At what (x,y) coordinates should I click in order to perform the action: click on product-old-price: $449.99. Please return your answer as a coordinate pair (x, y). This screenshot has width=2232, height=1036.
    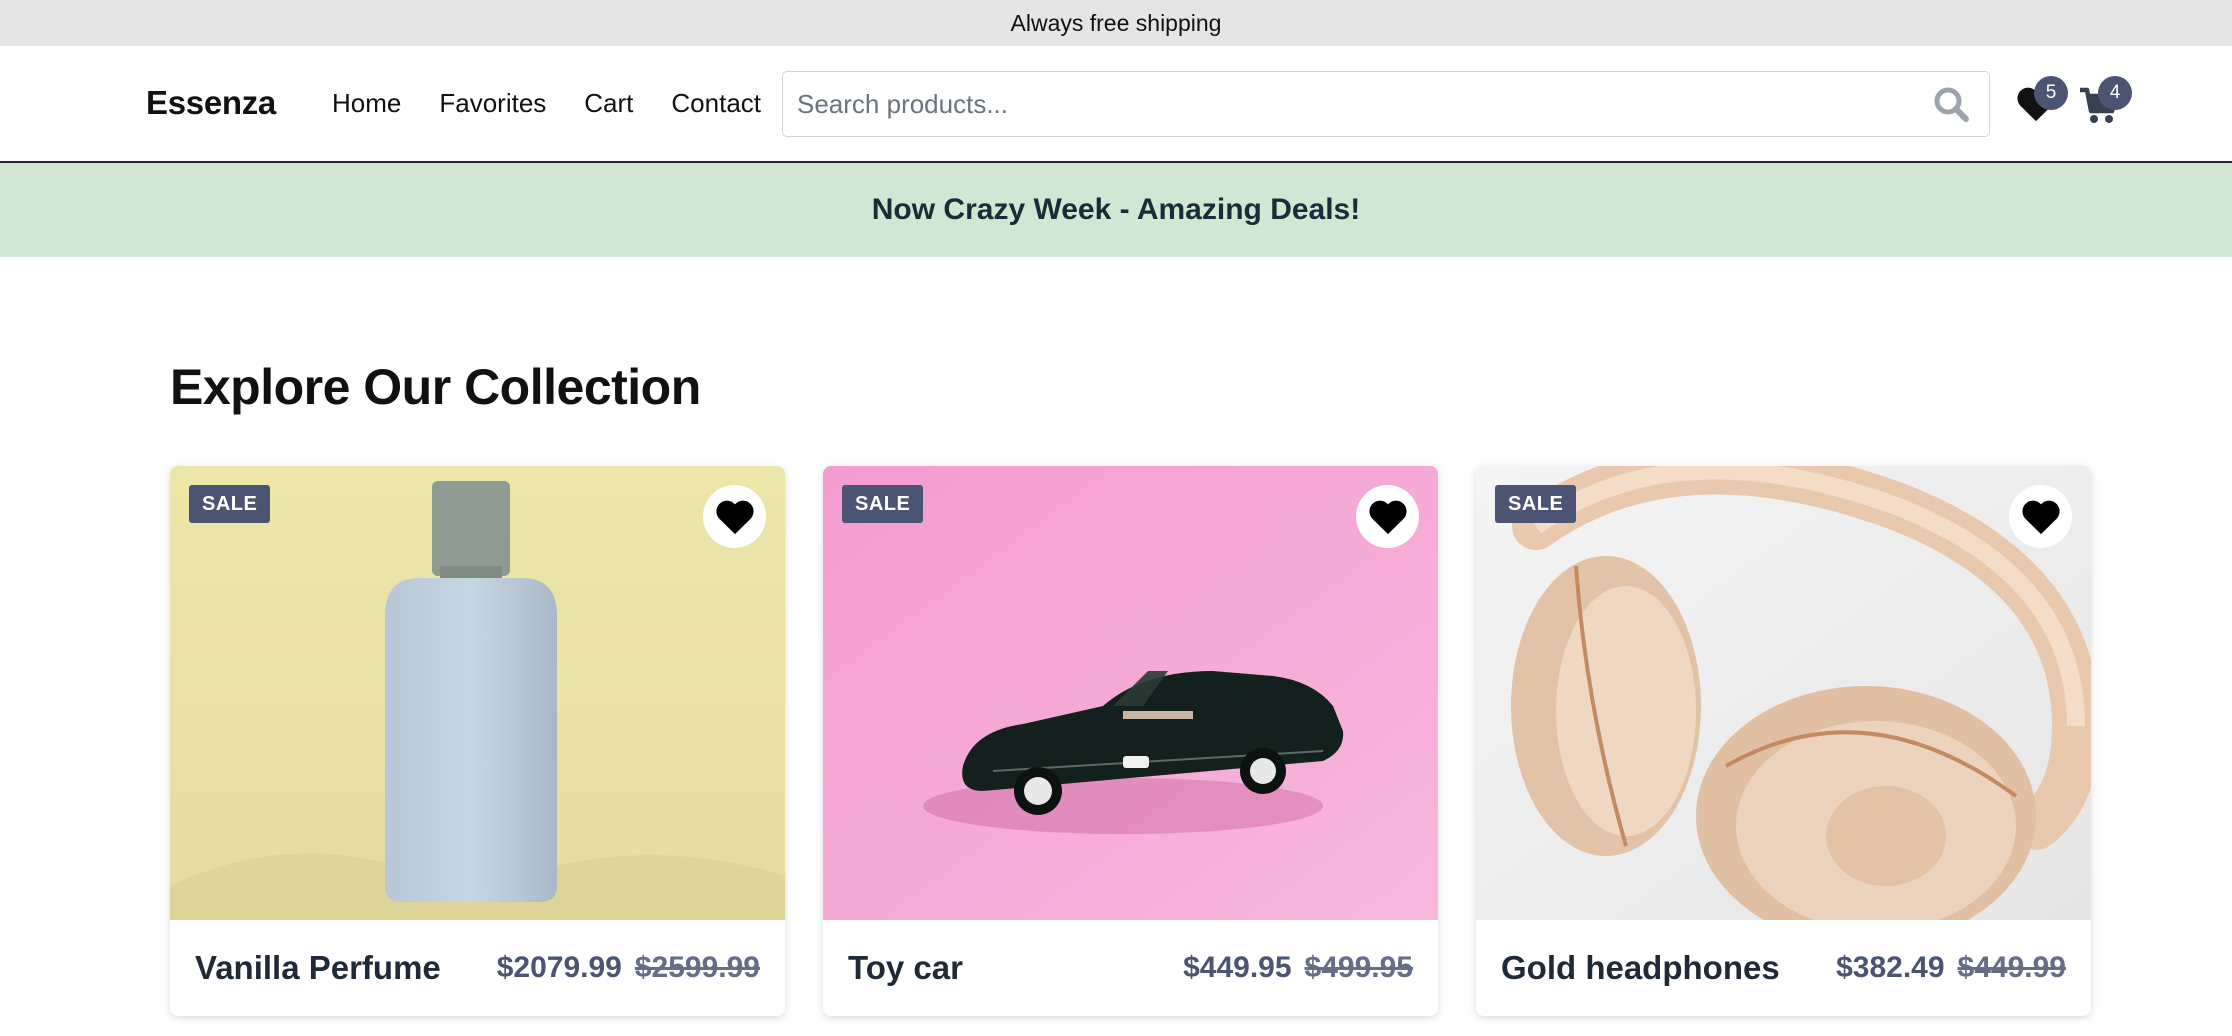
    Looking at the image, I should click on (2011, 967).